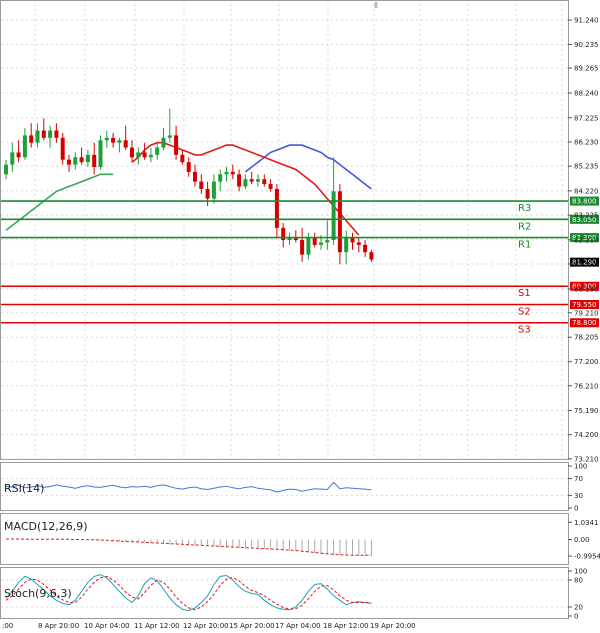  I want to click on macd-tick-label: 1.0341, so click(586, 523).